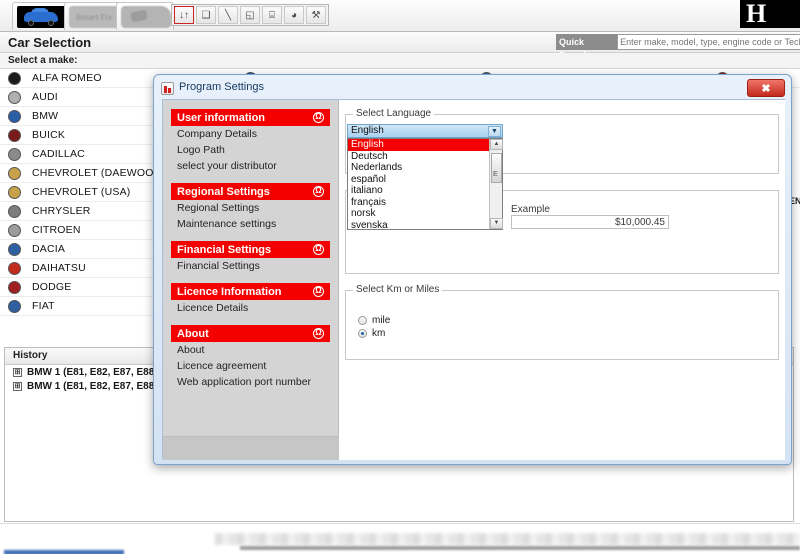  Describe the element at coordinates (81, 192) in the screenshot. I see `make-name: CHEVROLET (USA)` at that location.